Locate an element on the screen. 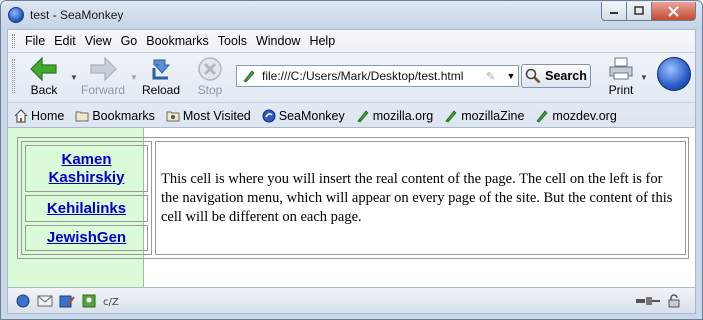  close-button is located at coordinates (674, 11).